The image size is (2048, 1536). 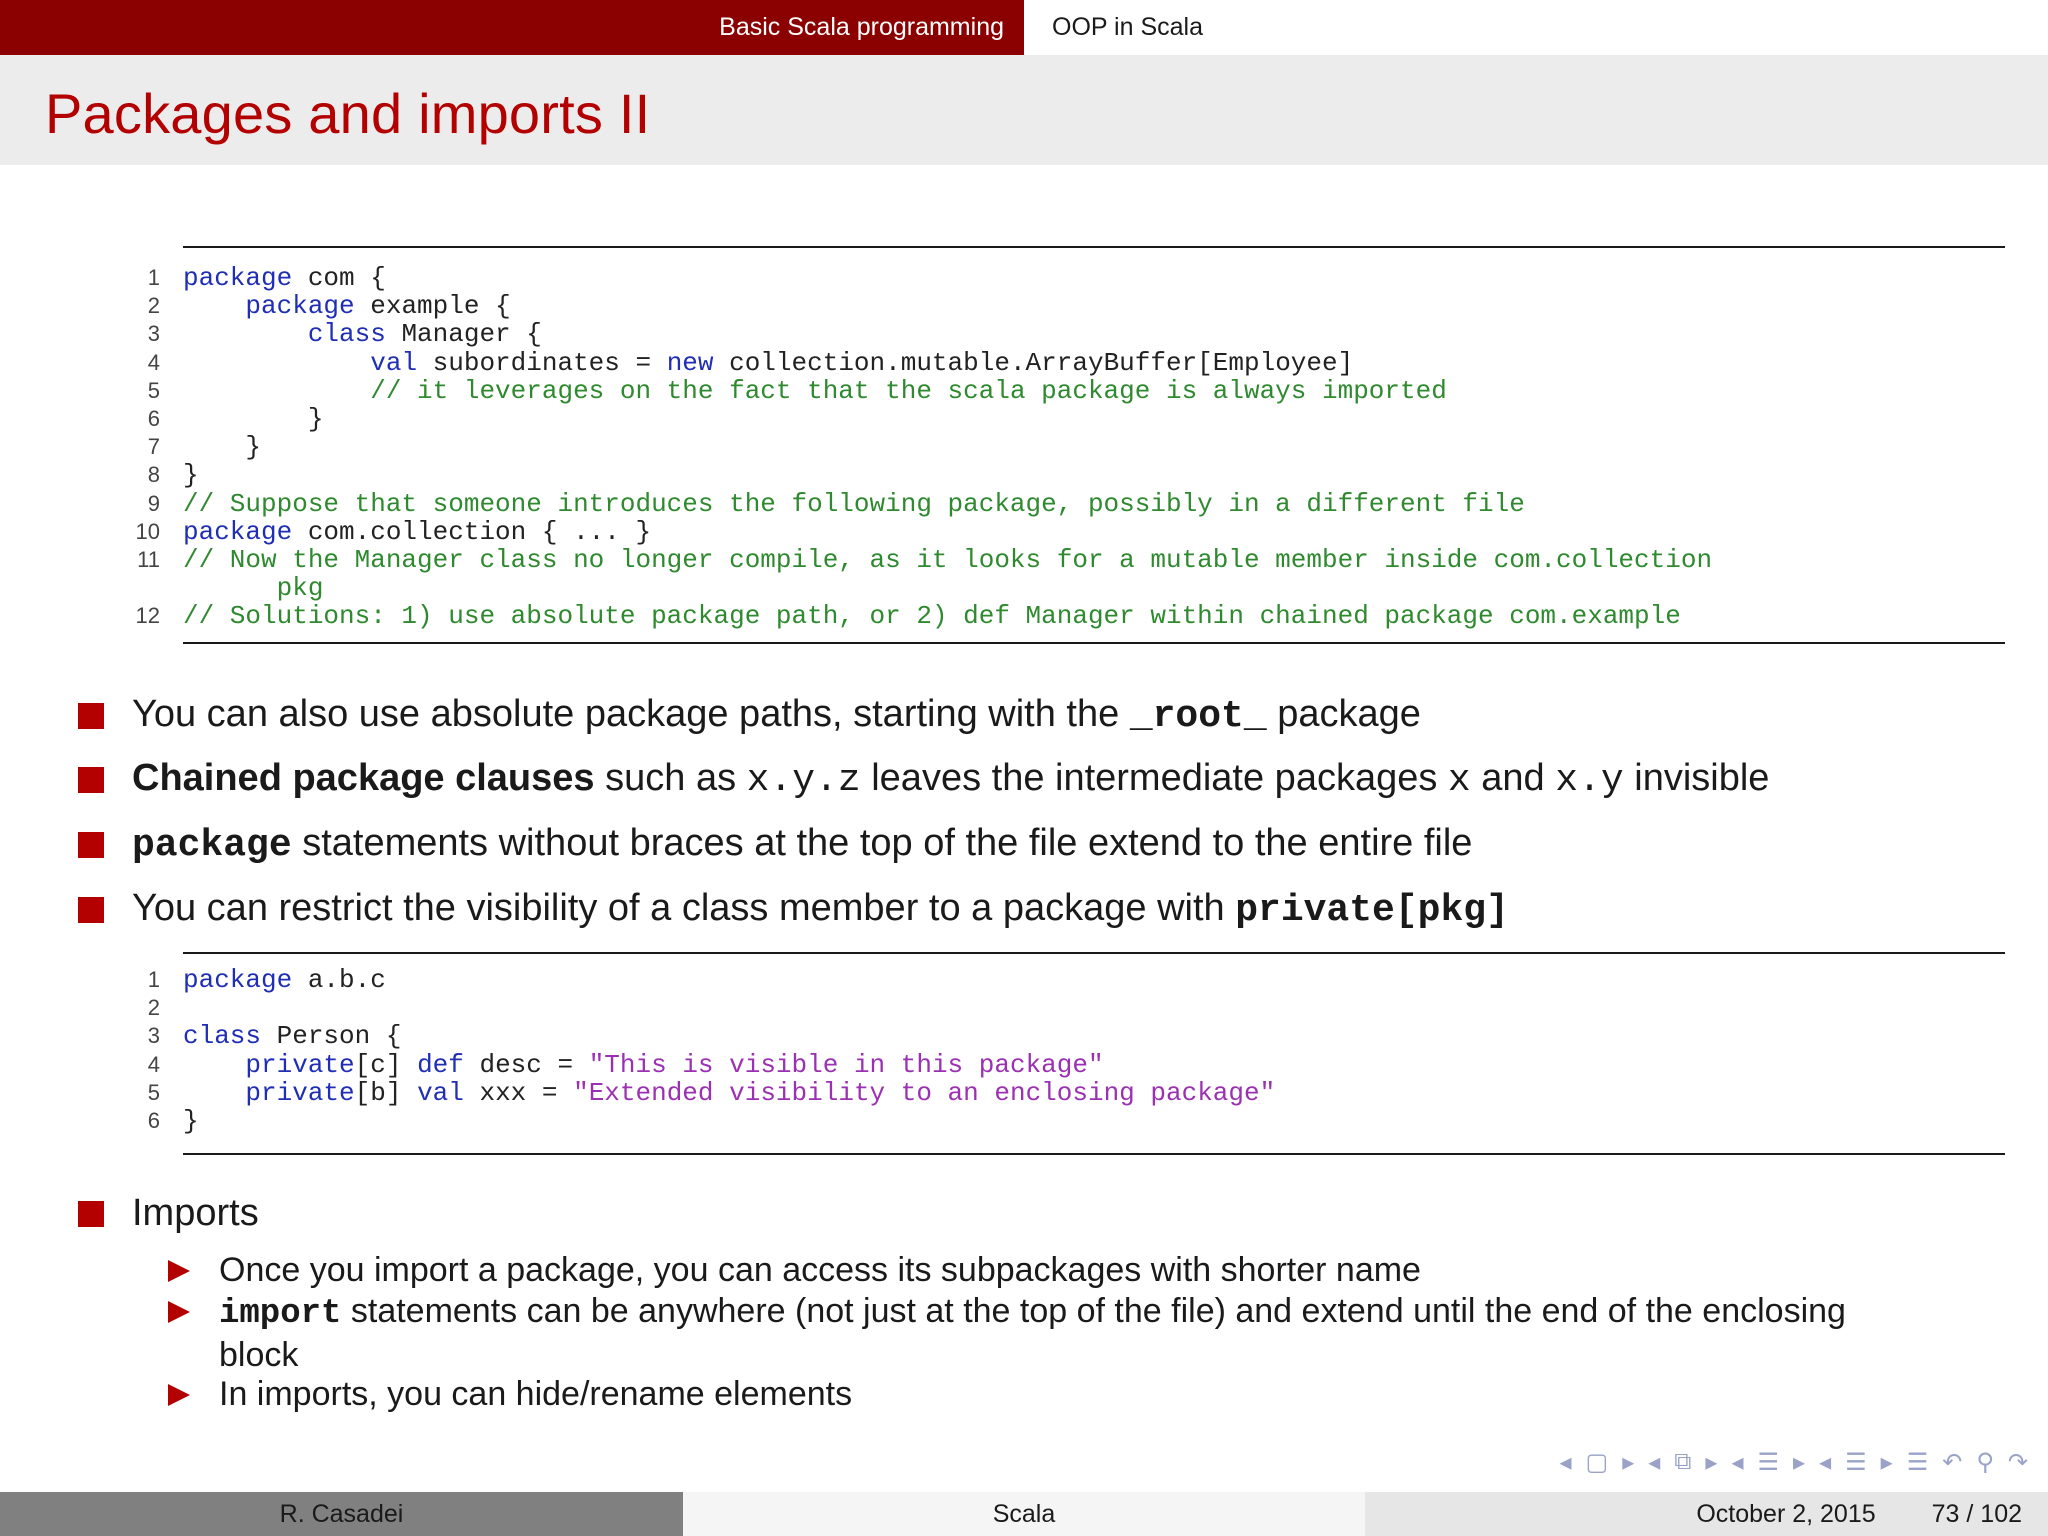 I want to click on code-line: 3 class Manager {, so click(x=1076, y=334).